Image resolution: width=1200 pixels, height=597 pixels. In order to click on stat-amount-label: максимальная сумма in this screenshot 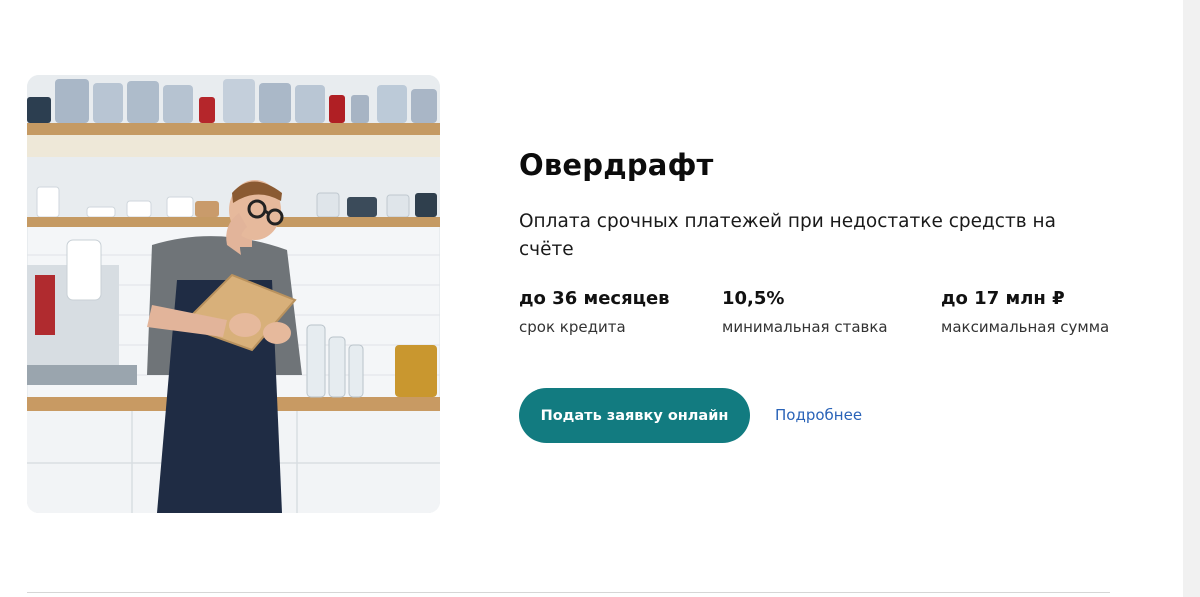, I will do `click(1025, 327)`.